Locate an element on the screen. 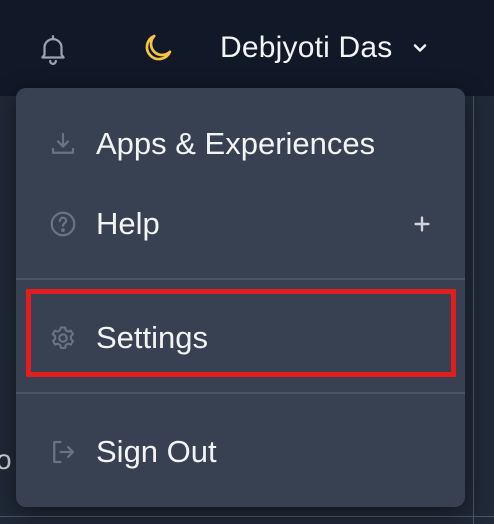 This screenshot has width=494, height=524. menu-item-label: Apps & Experiences is located at coordinates (236, 143).